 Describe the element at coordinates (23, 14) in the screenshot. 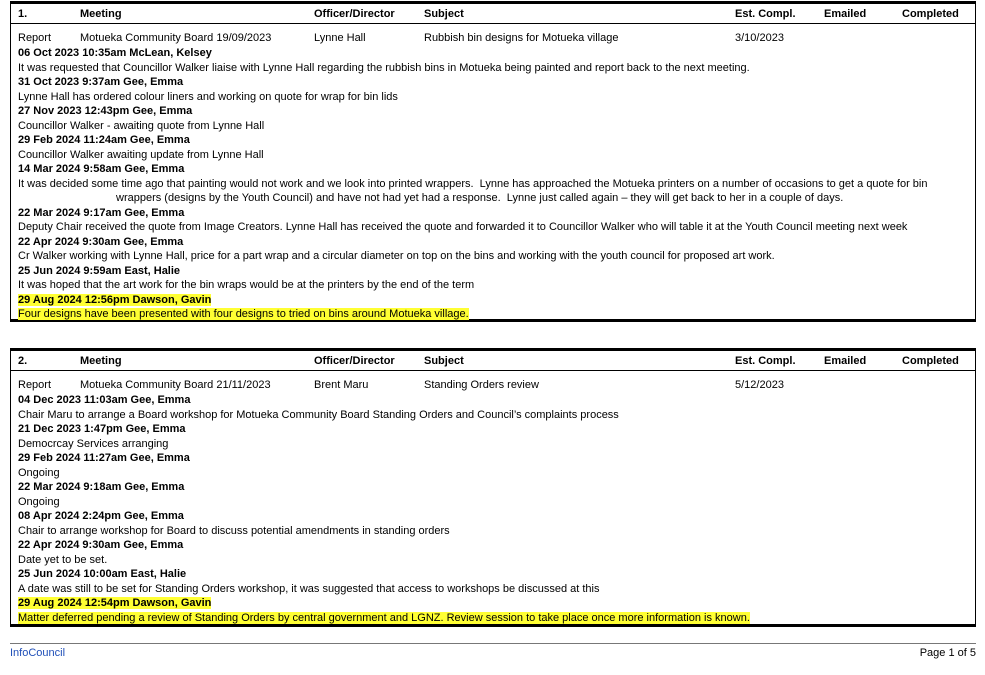

I see `item-number: 1.` at that location.